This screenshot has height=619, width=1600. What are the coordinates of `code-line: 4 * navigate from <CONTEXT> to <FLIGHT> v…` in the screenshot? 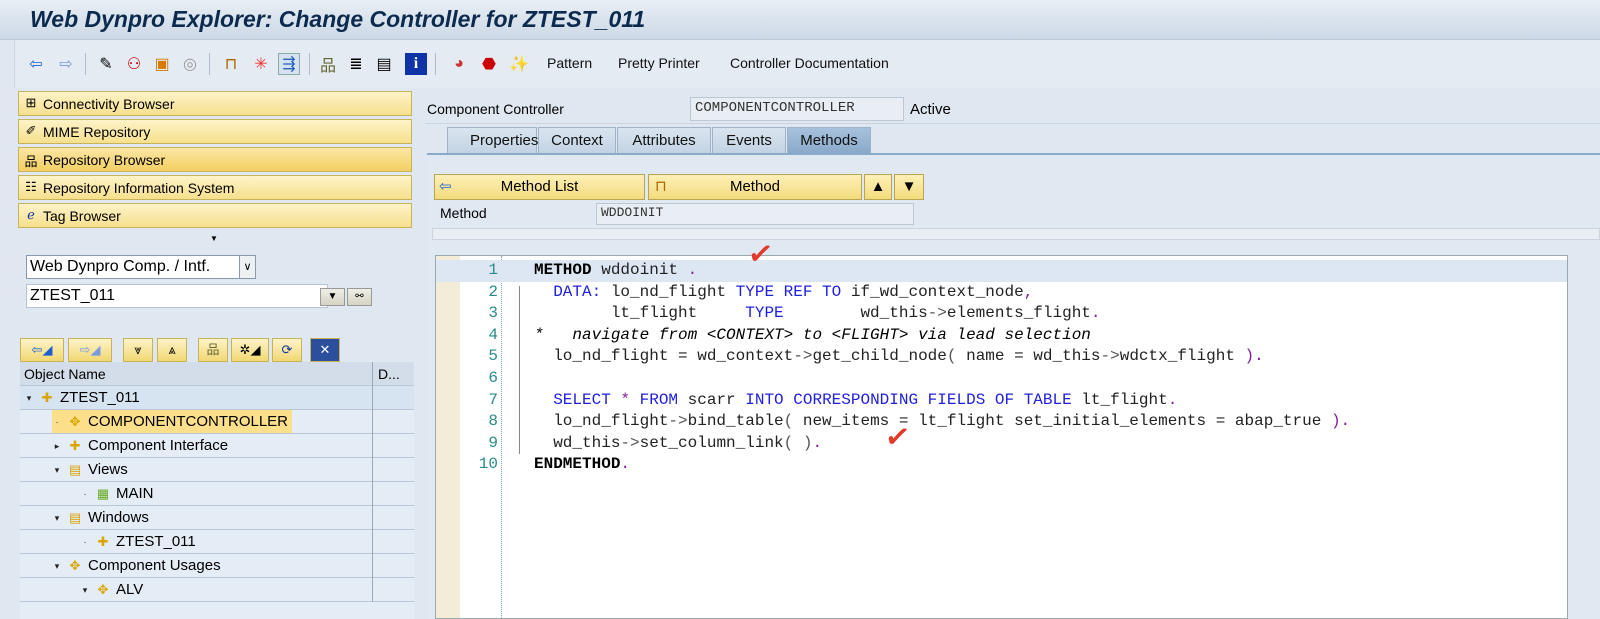 It's located at (1001, 336).